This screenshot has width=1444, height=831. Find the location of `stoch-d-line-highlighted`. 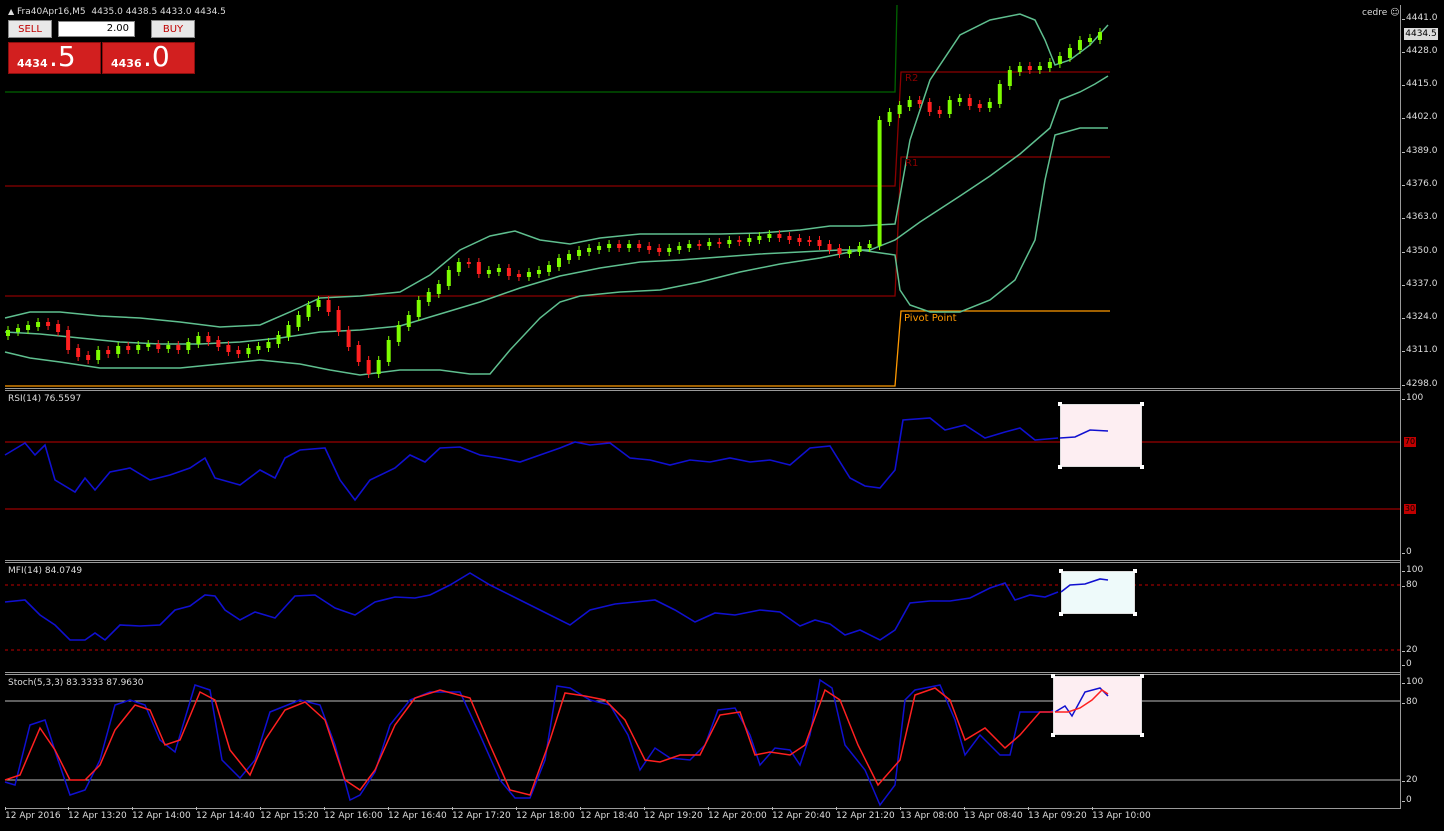

stoch-d-line-highlighted is located at coordinates (1082, 701).